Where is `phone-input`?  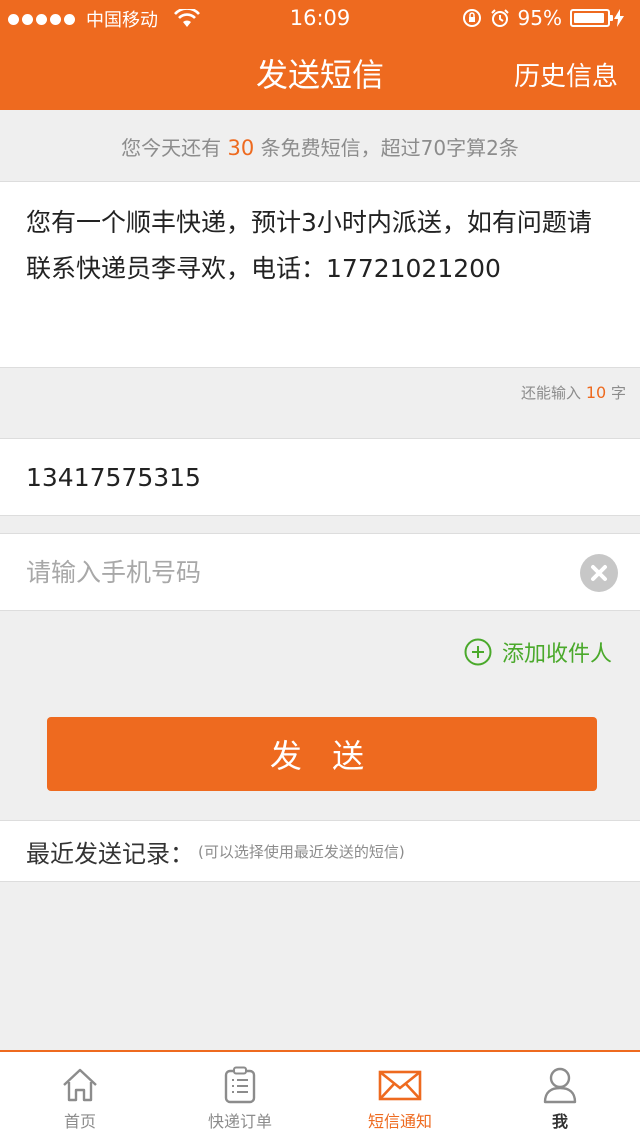
phone-input is located at coordinates (286, 572).